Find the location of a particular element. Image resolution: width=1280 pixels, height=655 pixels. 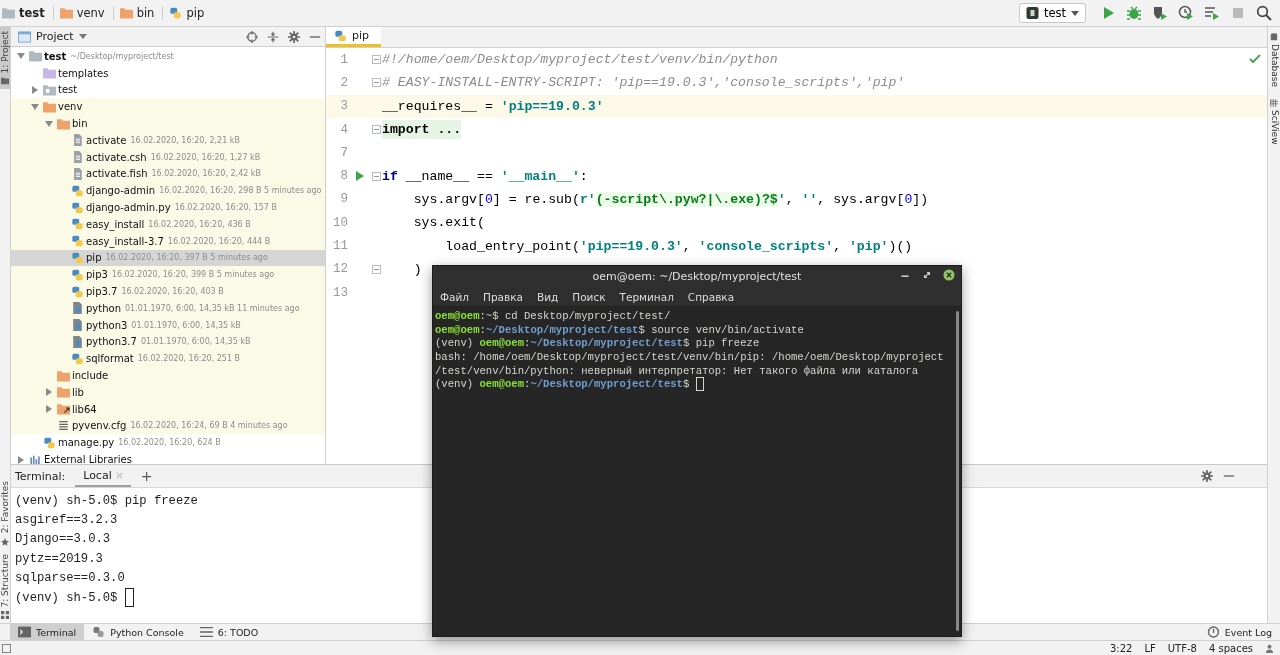

menu-item: Терминал is located at coordinates (646, 296).